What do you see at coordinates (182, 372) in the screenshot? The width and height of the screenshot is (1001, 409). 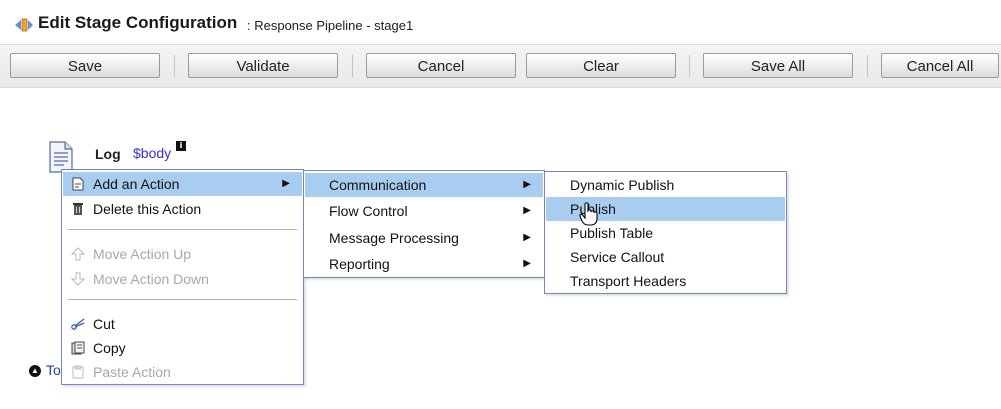 I see `menu-item-paste: Paste Action` at bounding box center [182, 372].